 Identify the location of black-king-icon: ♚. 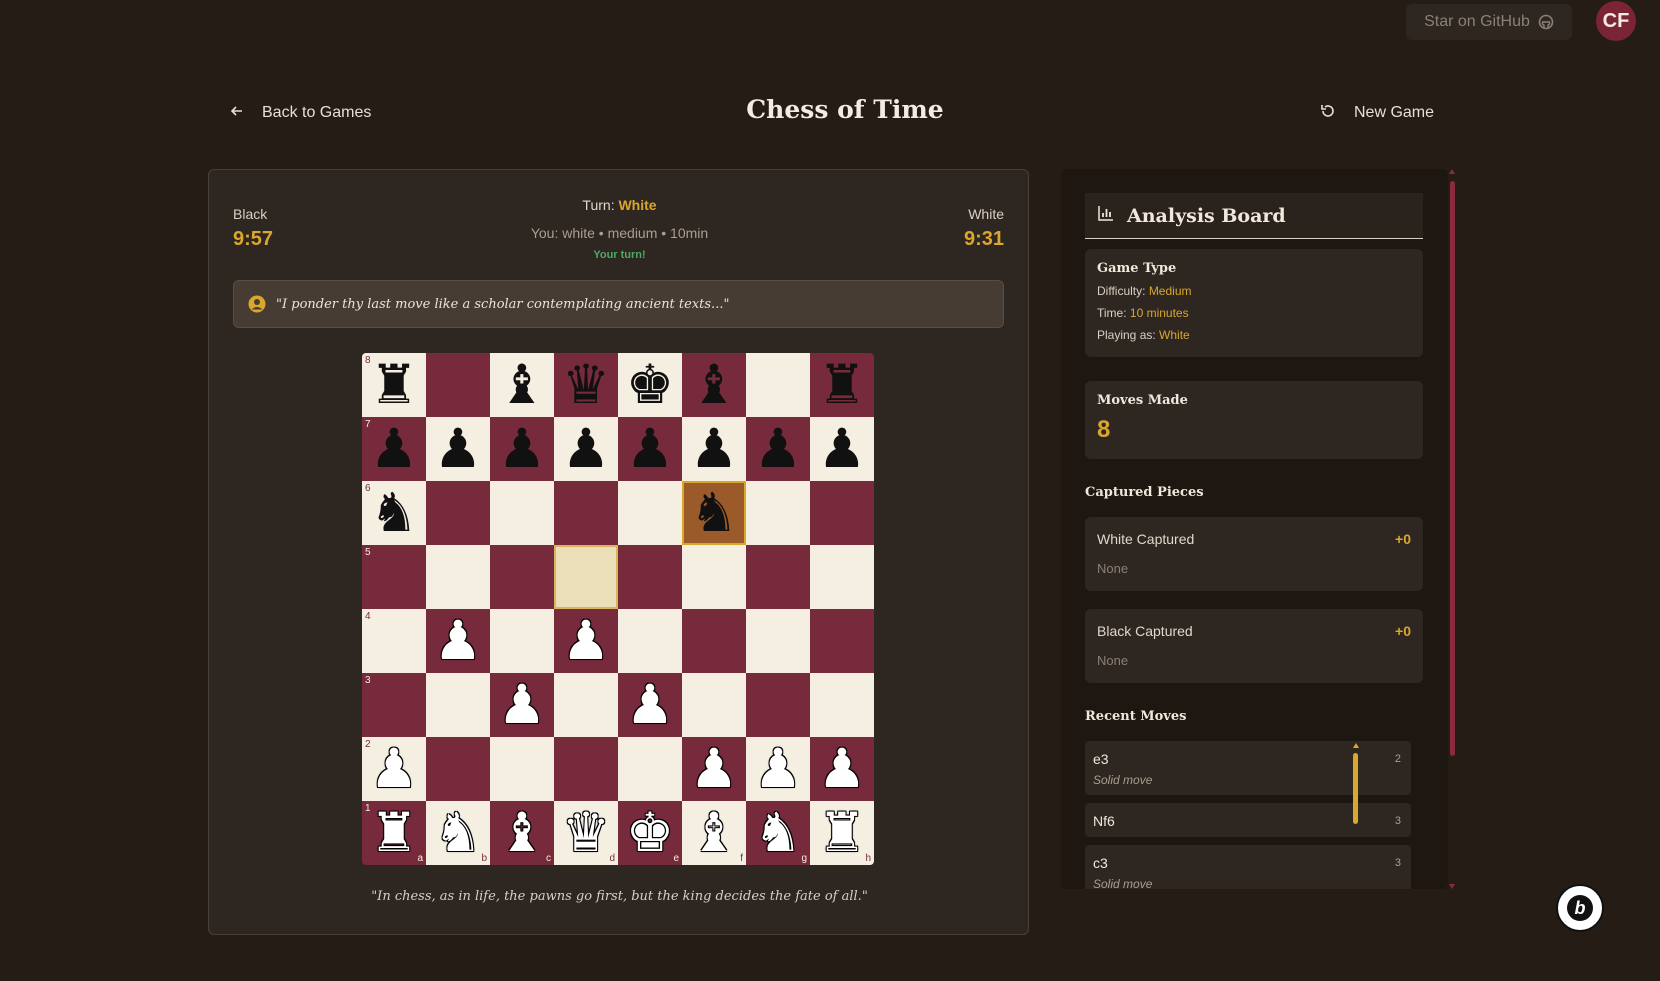
(650, 385).